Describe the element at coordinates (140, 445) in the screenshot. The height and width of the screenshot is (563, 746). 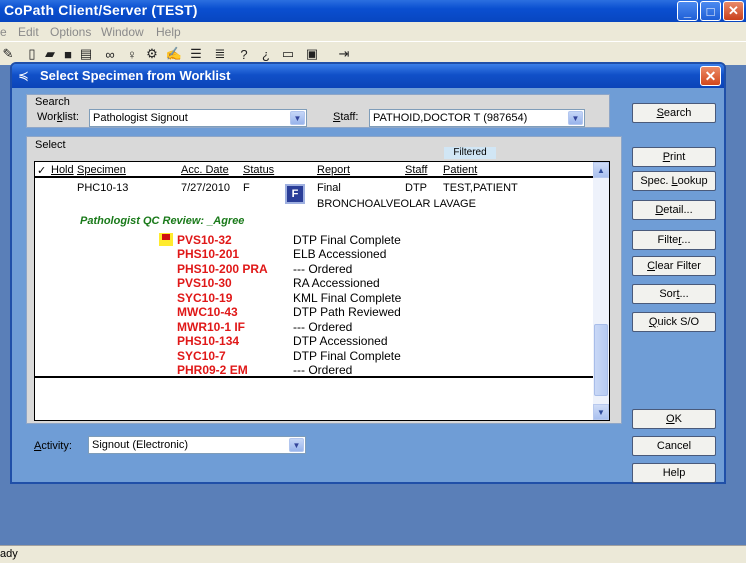
I see `activity-value: Signout (Electronic)` at that location.